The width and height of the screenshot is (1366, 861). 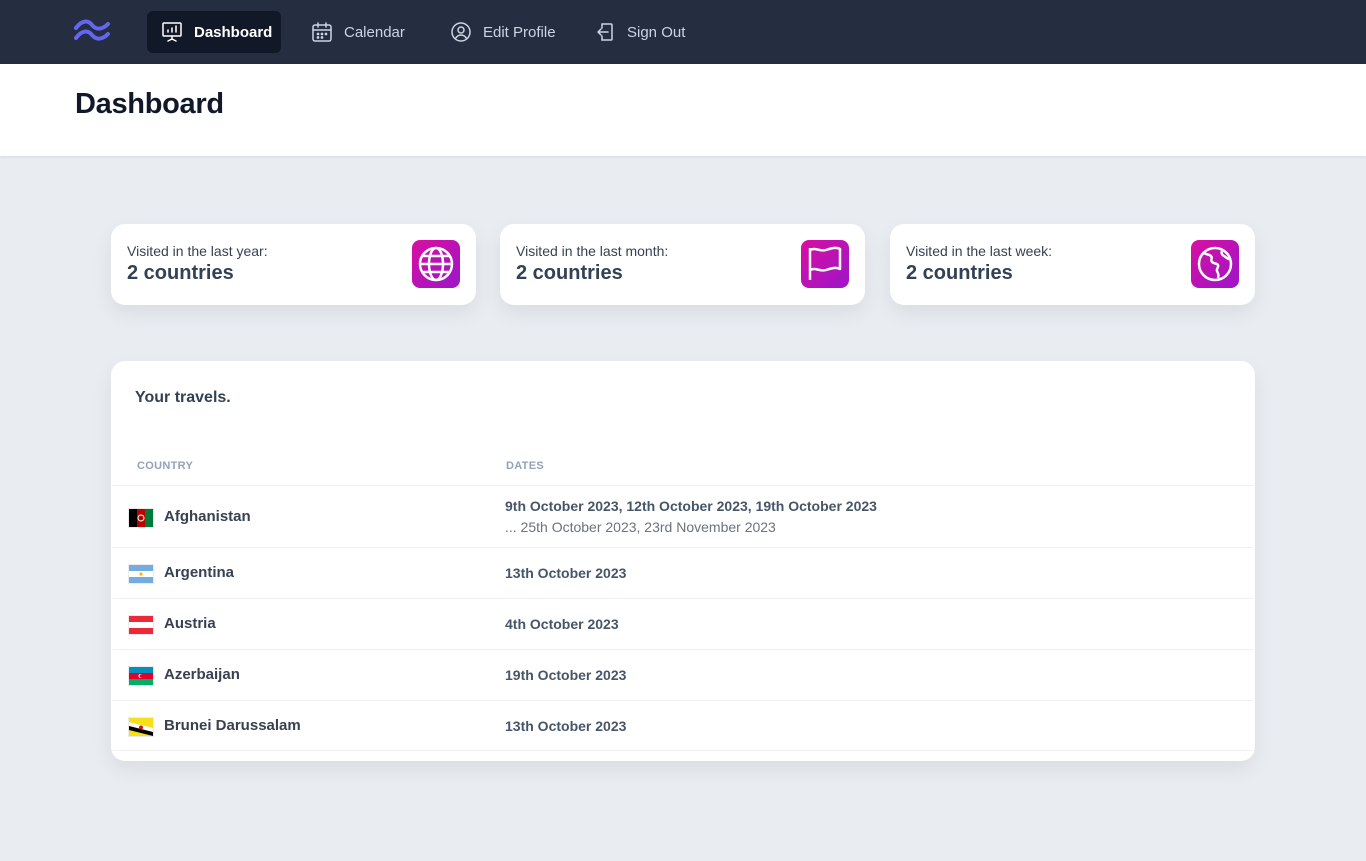 I want to click on app-logo-icon, so click(x=92, y=32).